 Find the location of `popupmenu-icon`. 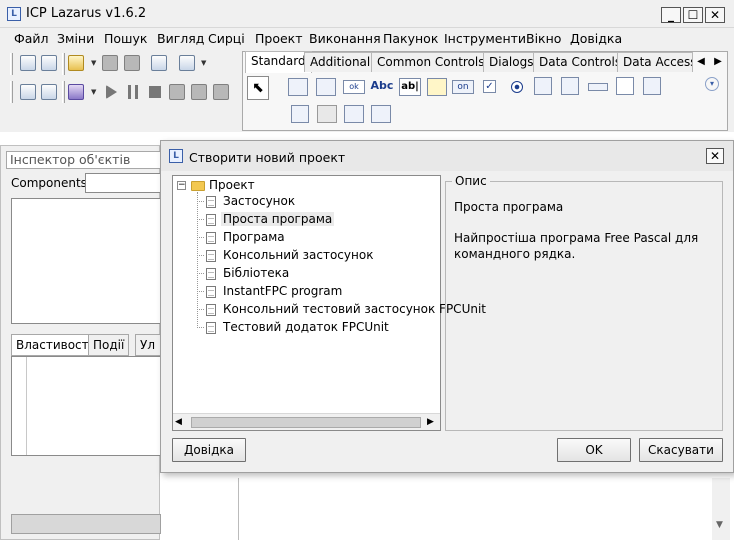

popupmenu-icon is located at coordinates (326, 87).